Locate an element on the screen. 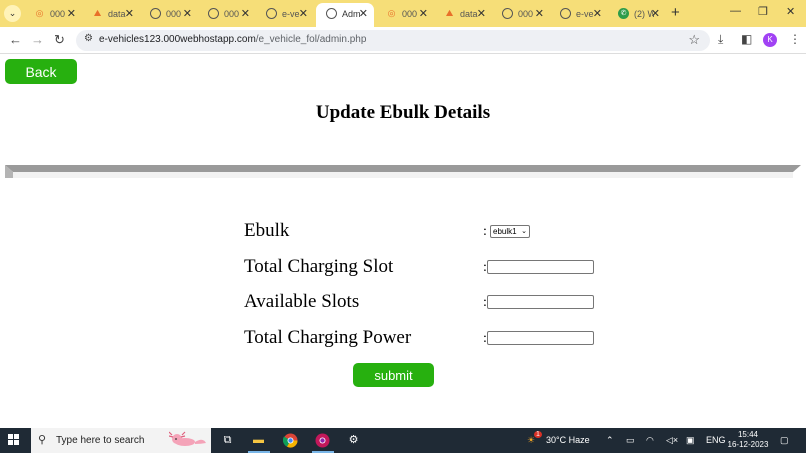  chevron-up-icon: ⌃ is located at coordinates (610, 440).